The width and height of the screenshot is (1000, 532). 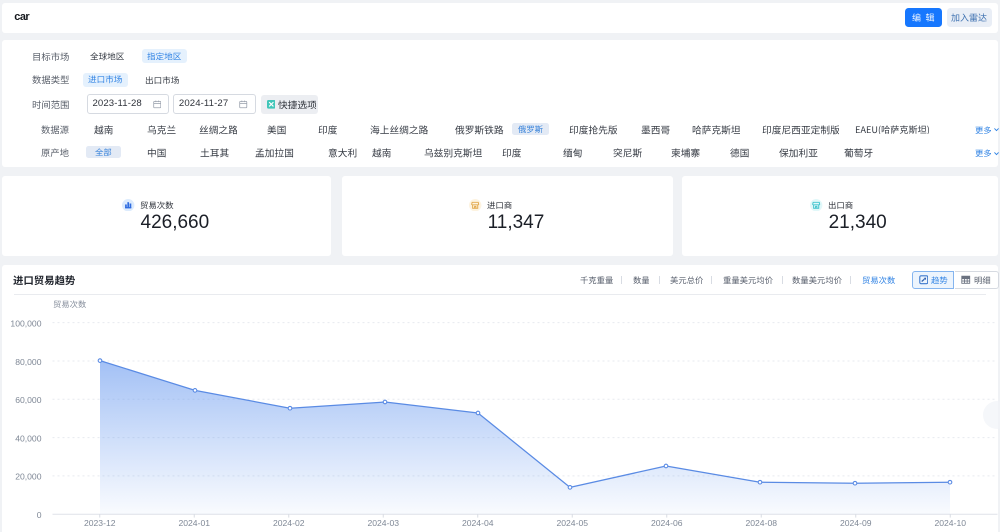 I want to click on svg-text: 60,000, so click(x=28, y=400).